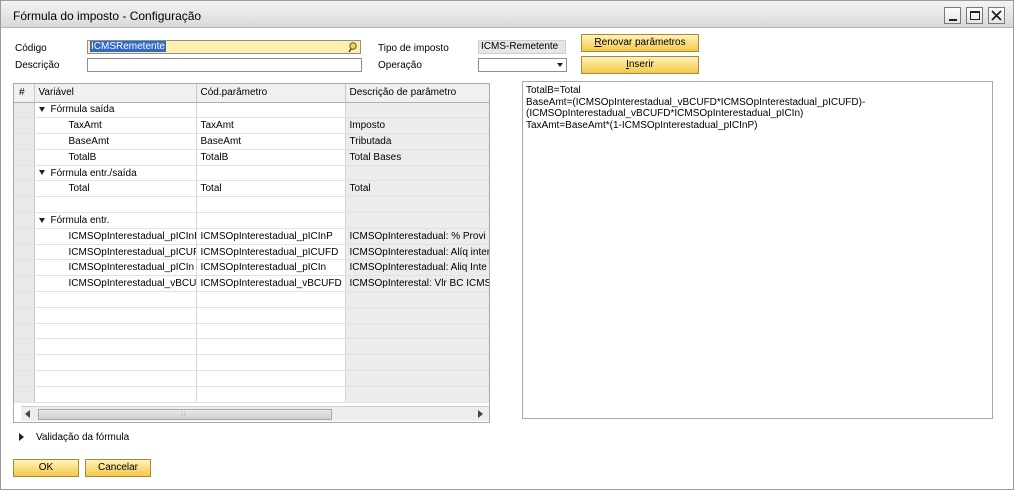 The width and height of the screenshot is (1014, 490). Describe the element at coordinates (640, 43) in the screenshot. I see `renovar-parametros-button: Renovar parâmetros` at that location.